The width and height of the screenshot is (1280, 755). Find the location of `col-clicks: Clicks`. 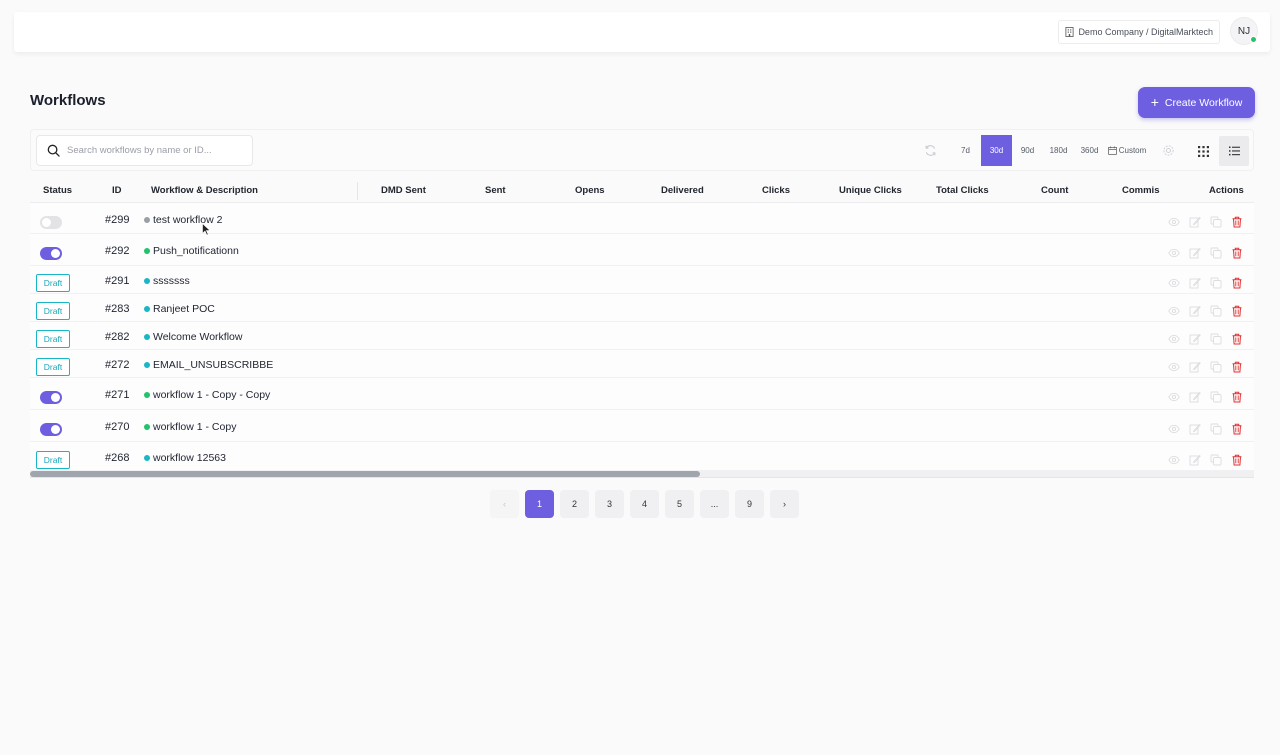

col-clicks: Clicks is located at coordinates (776, 191).